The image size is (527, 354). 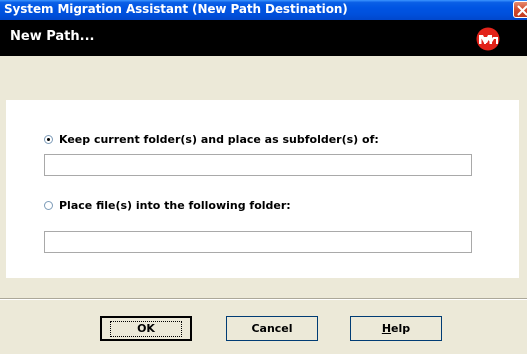 I want to click on folder-path-field, so click(x=258, y=242).